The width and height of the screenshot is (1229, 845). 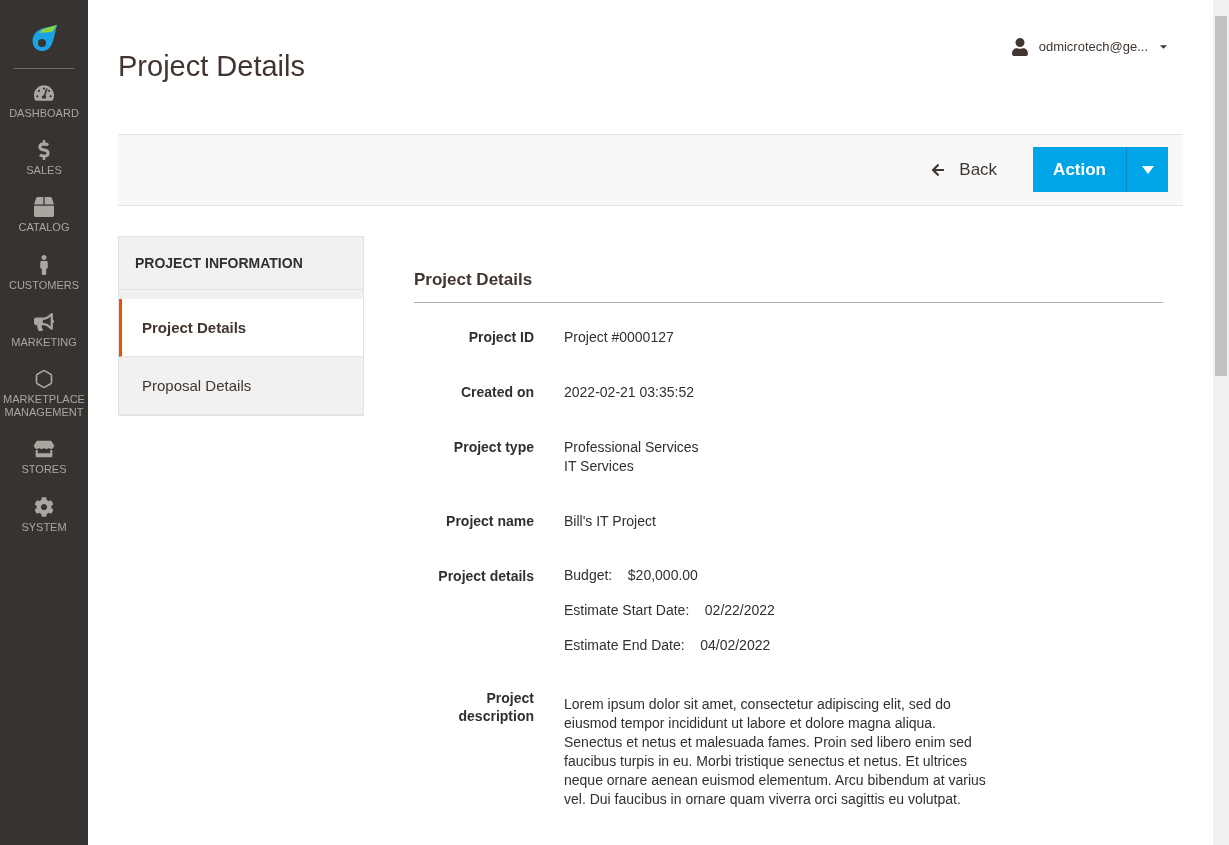 I want to click on nav-item: CATALOG, so click(x=44, y=212).